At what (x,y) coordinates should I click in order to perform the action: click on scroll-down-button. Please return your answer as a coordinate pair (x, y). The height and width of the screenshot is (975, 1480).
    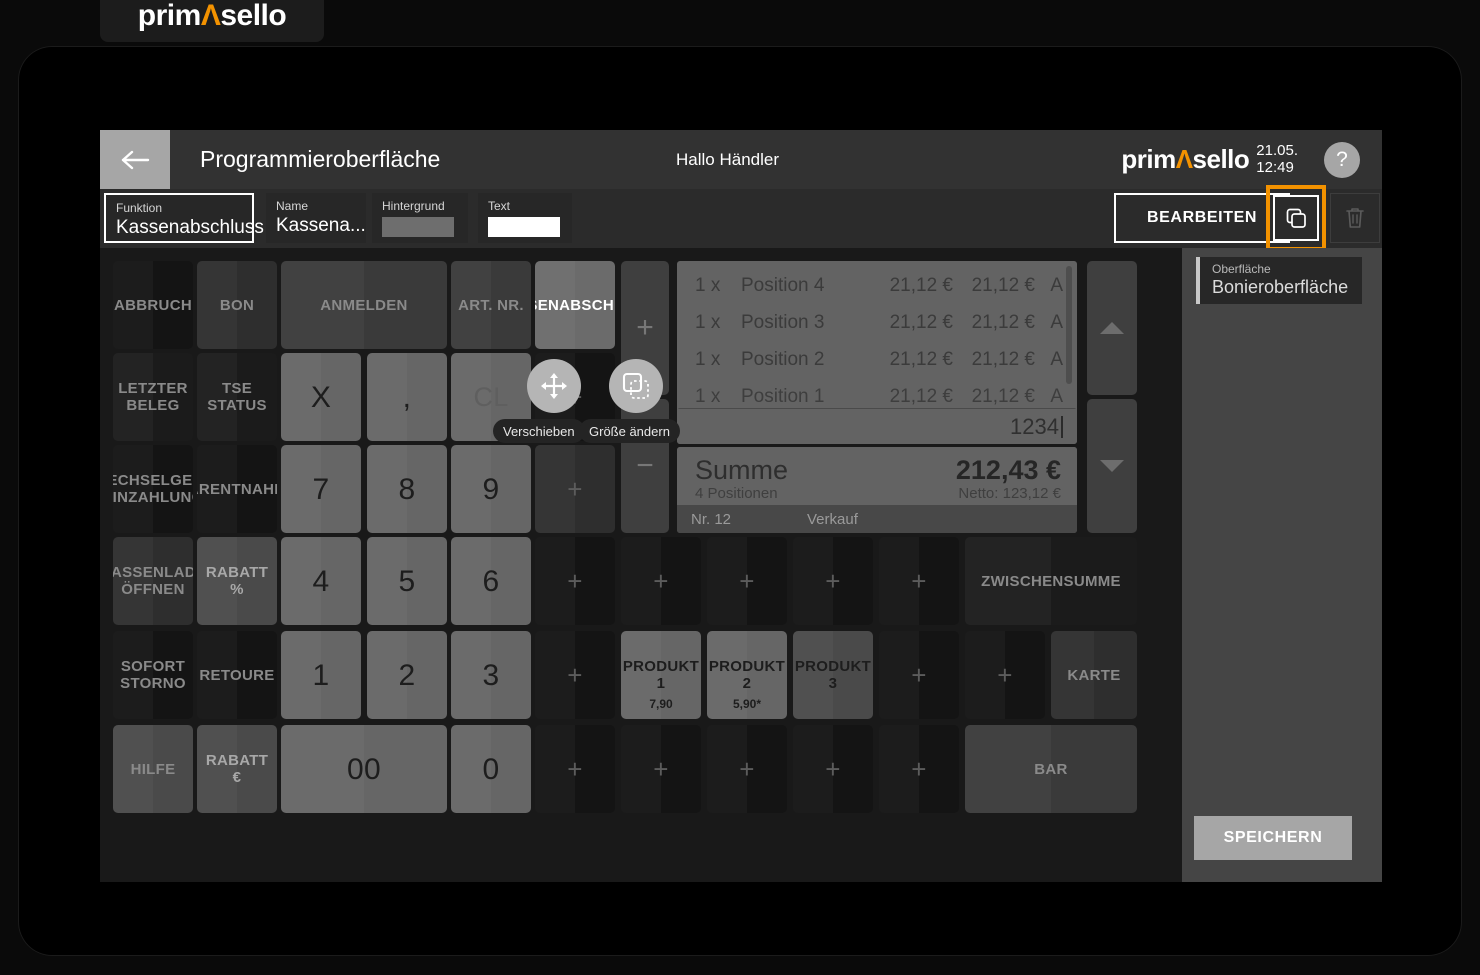
    Looking at the image, I should click on (1112, 466).